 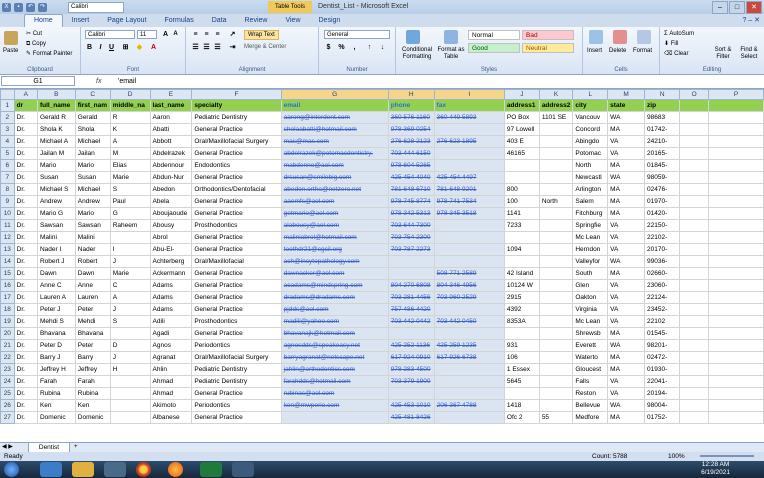 What do you see at coordinates (56, 177) in the screenshot?
I see `cell: Susan` at bounding box center [56, 177].